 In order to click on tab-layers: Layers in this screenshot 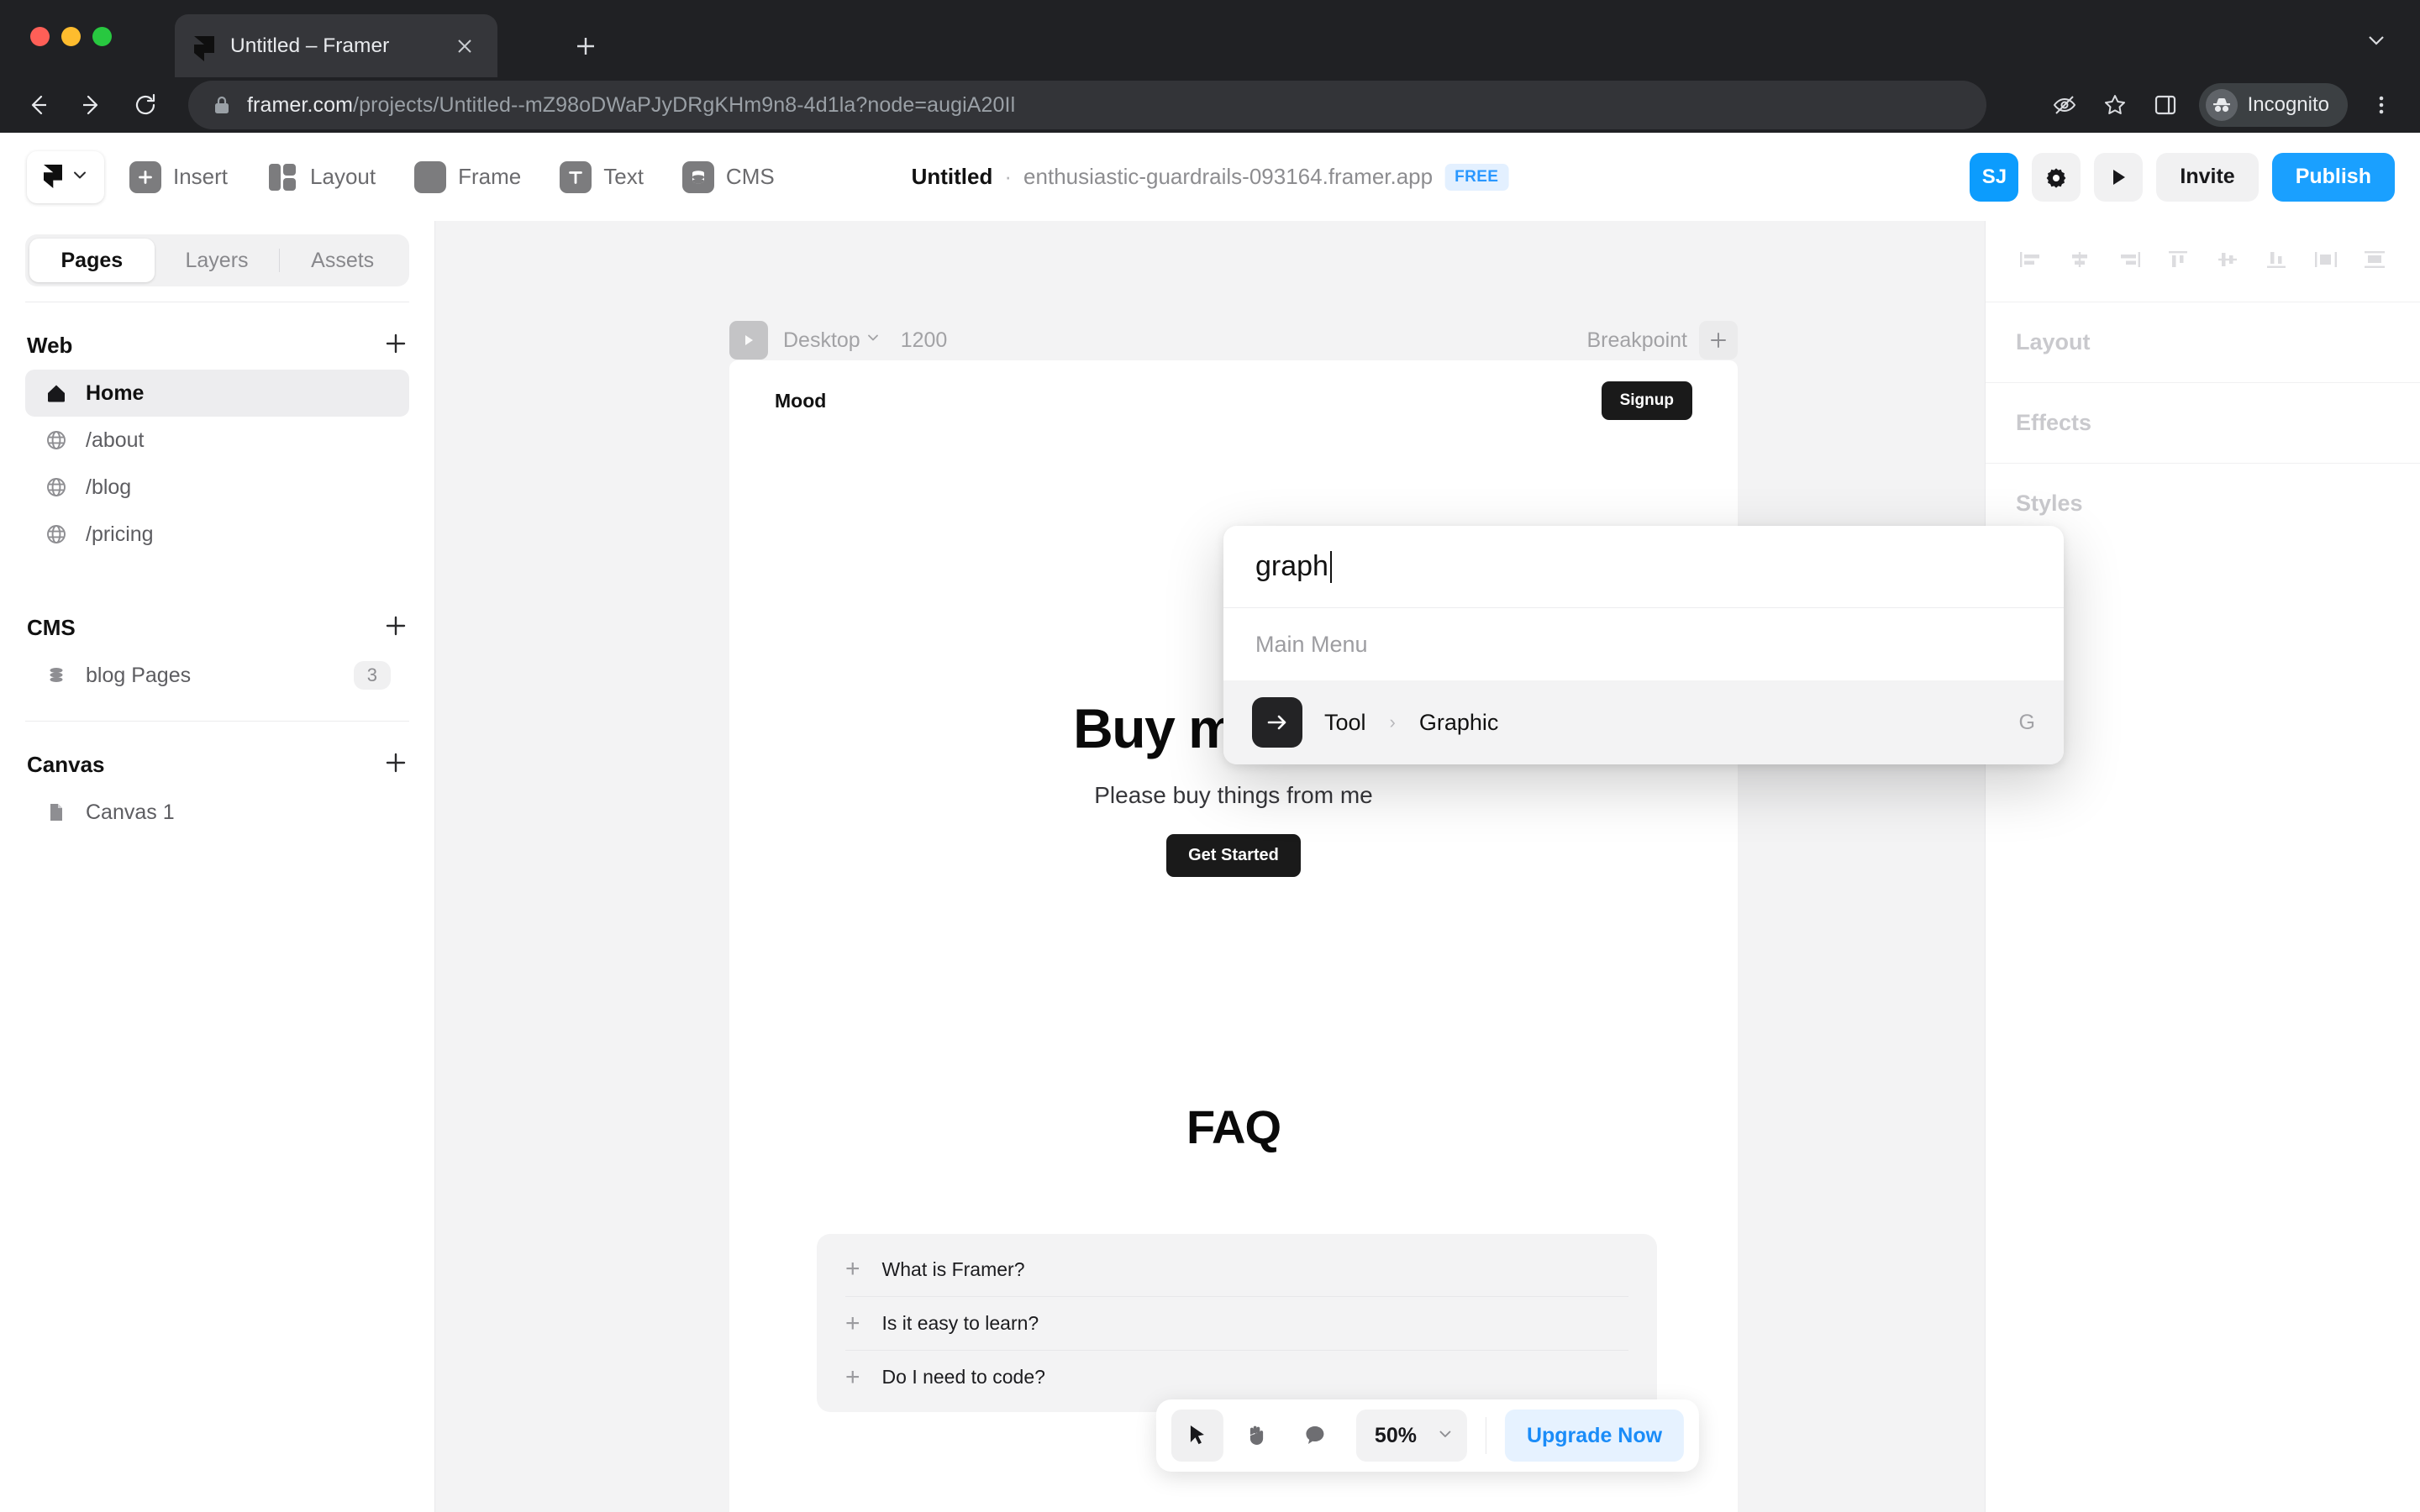, I will do `click(218, 260)`.